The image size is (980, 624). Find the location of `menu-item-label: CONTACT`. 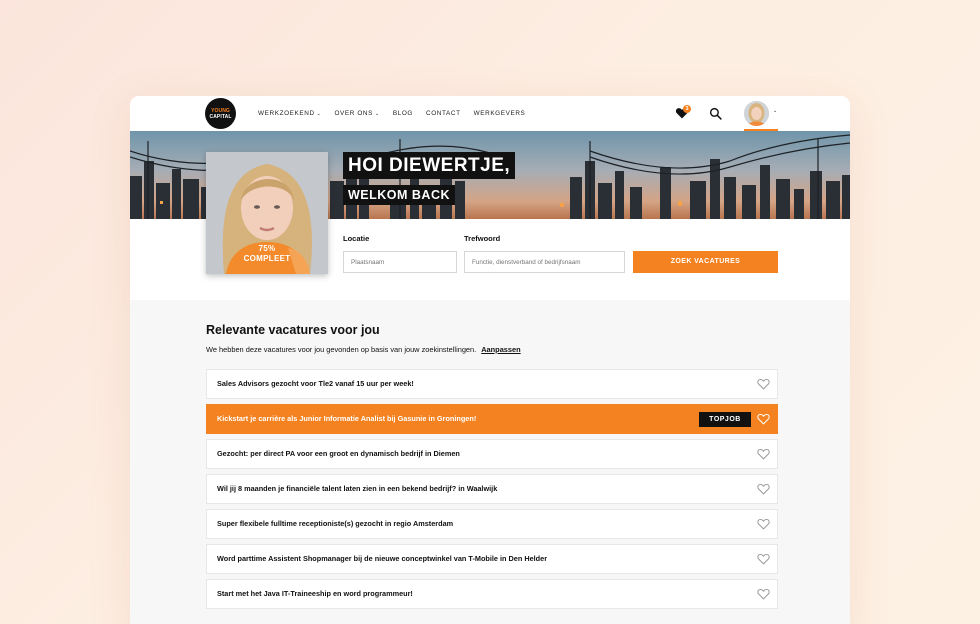

menu-item-label: CONTACT is located at coordinates (443, 113).